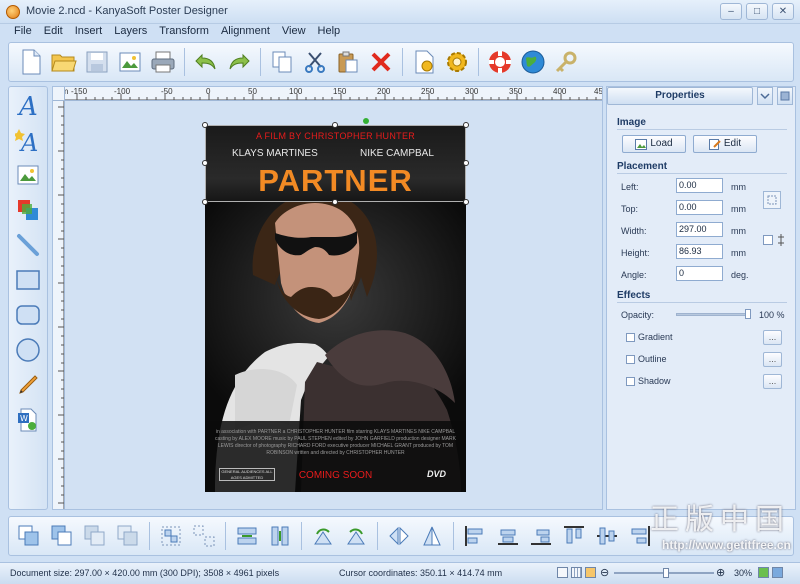 This screenshot has height=584, width=800. I want to click on flip-vertical-icon, so click(432, 536).